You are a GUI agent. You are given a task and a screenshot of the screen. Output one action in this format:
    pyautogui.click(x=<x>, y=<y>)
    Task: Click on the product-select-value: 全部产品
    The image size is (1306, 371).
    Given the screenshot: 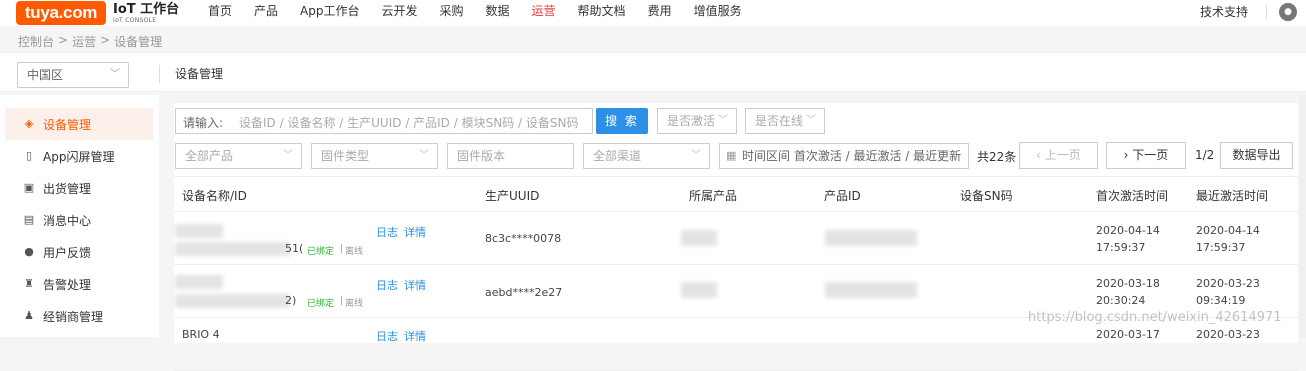 What is the action you would take?
    pyautogui.click(x=209, y=156)
    